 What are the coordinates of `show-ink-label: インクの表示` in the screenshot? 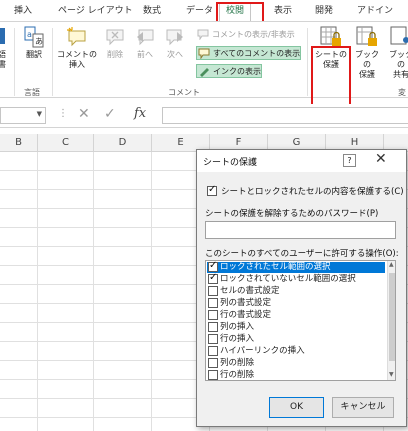 It's located at (237, 71).